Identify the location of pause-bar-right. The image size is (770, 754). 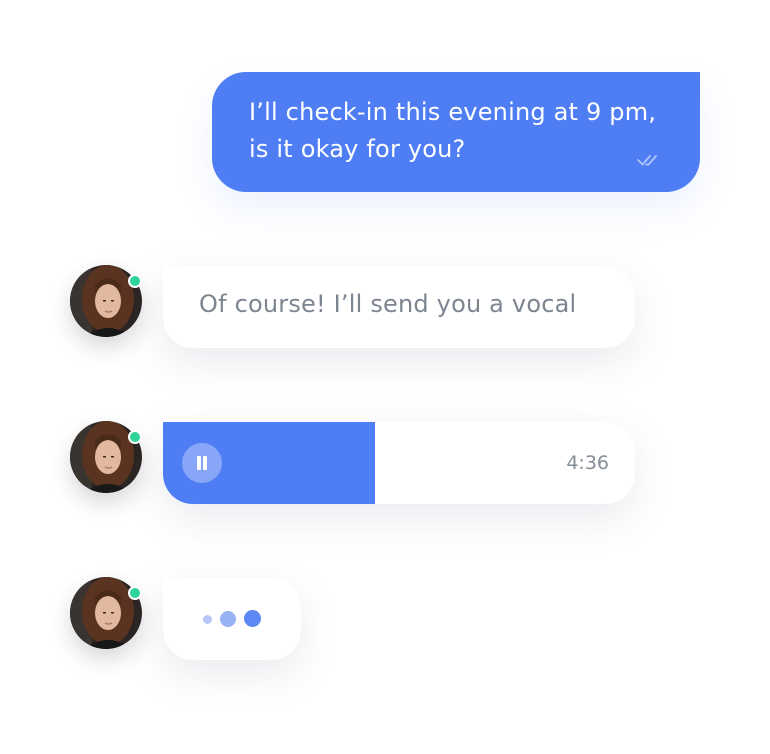
(205, 463).